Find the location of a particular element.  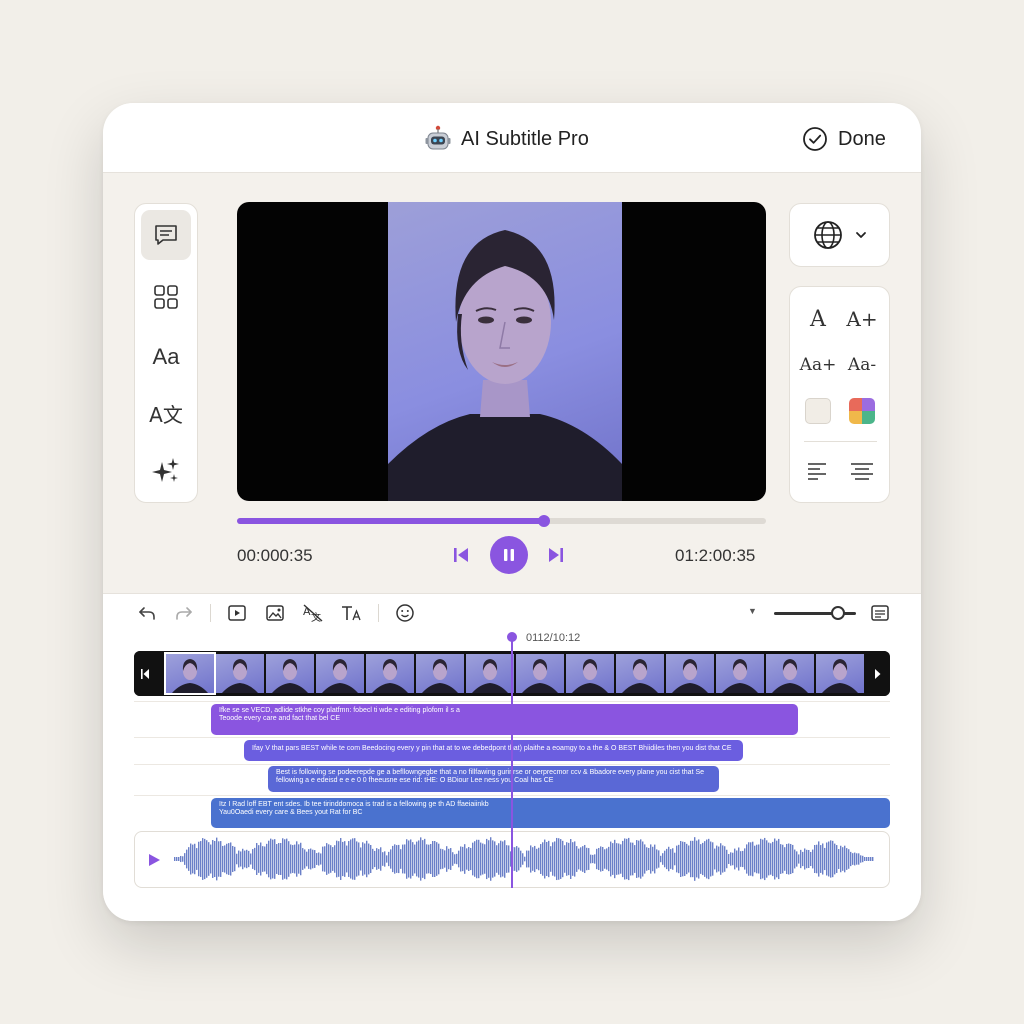

templates-tool-button is located at coordinates (166, 297).